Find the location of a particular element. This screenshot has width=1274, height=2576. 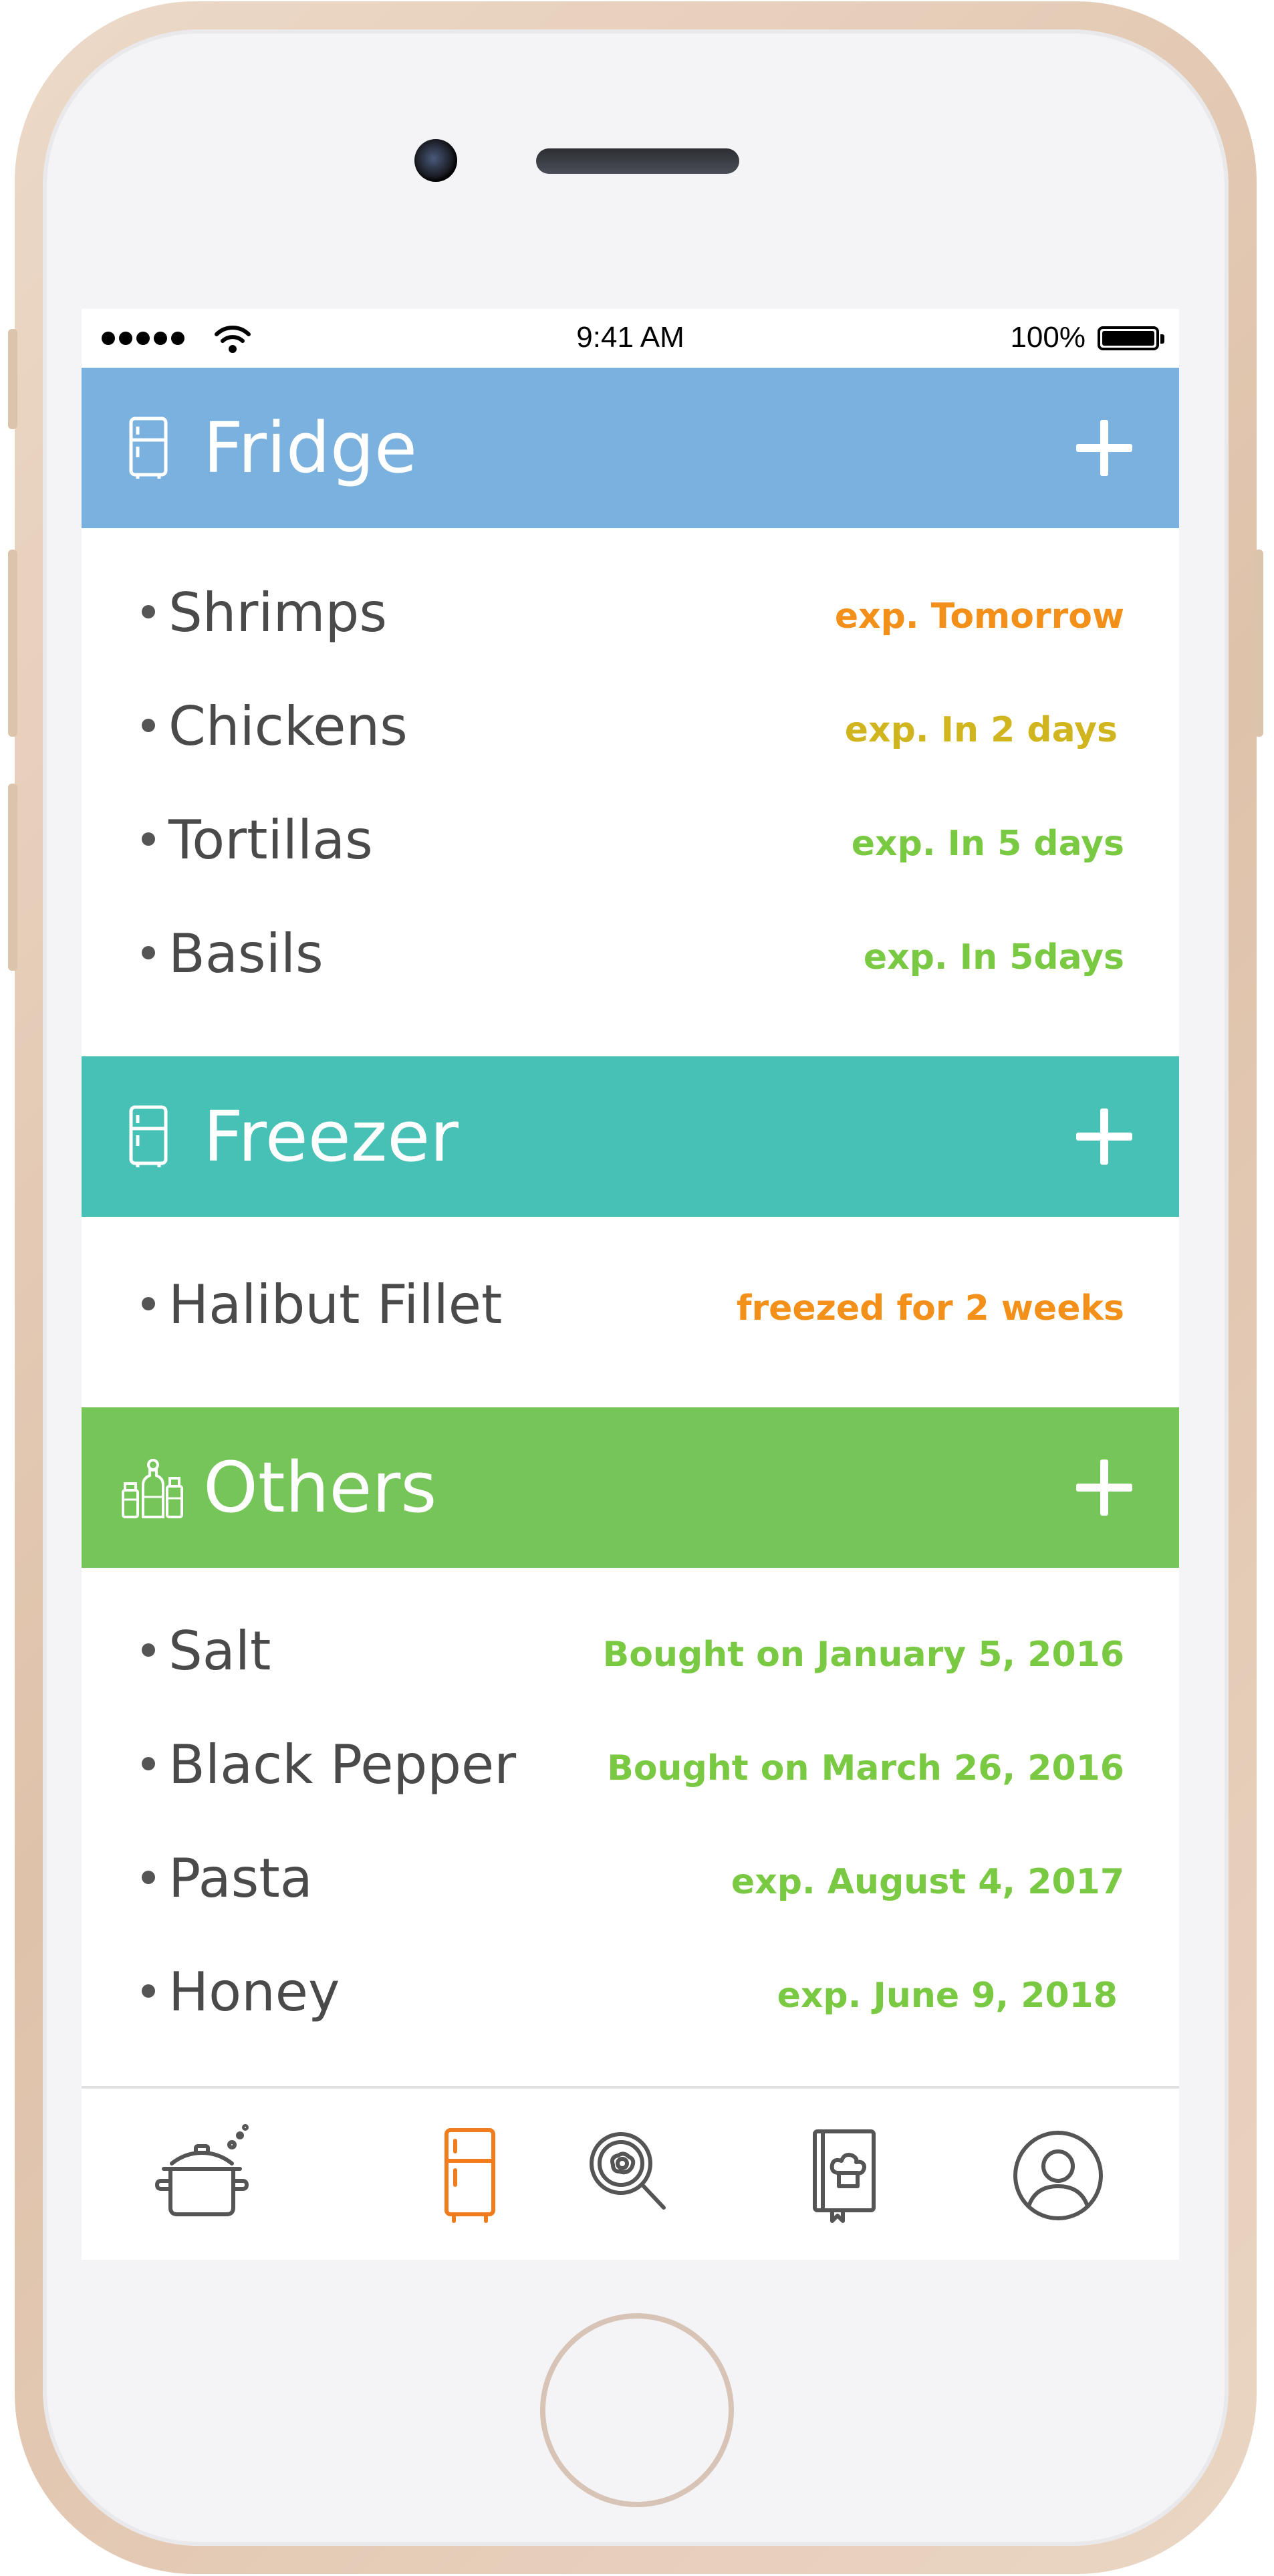

list-item: Chickens exp. In 2 days is located at coordinates (630, 727).